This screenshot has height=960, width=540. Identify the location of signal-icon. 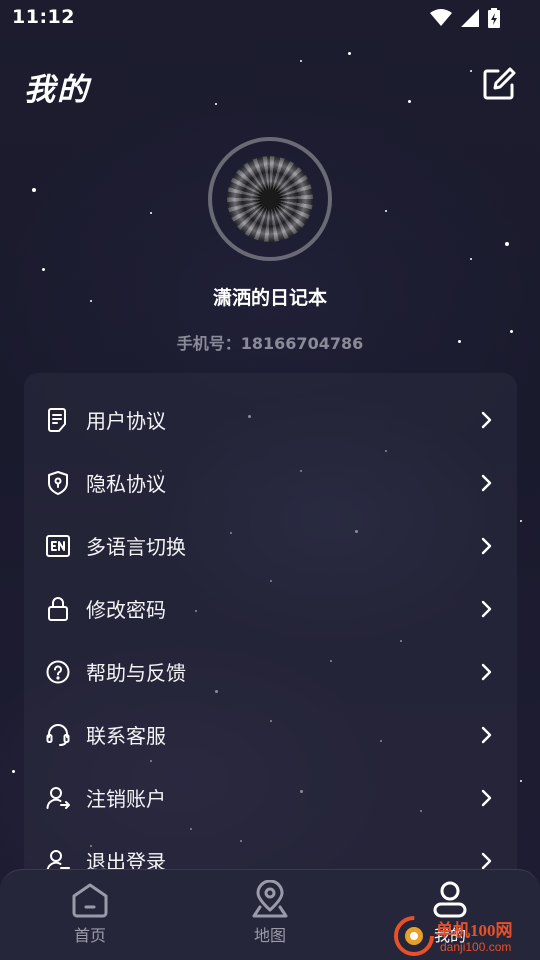
(470, 18).